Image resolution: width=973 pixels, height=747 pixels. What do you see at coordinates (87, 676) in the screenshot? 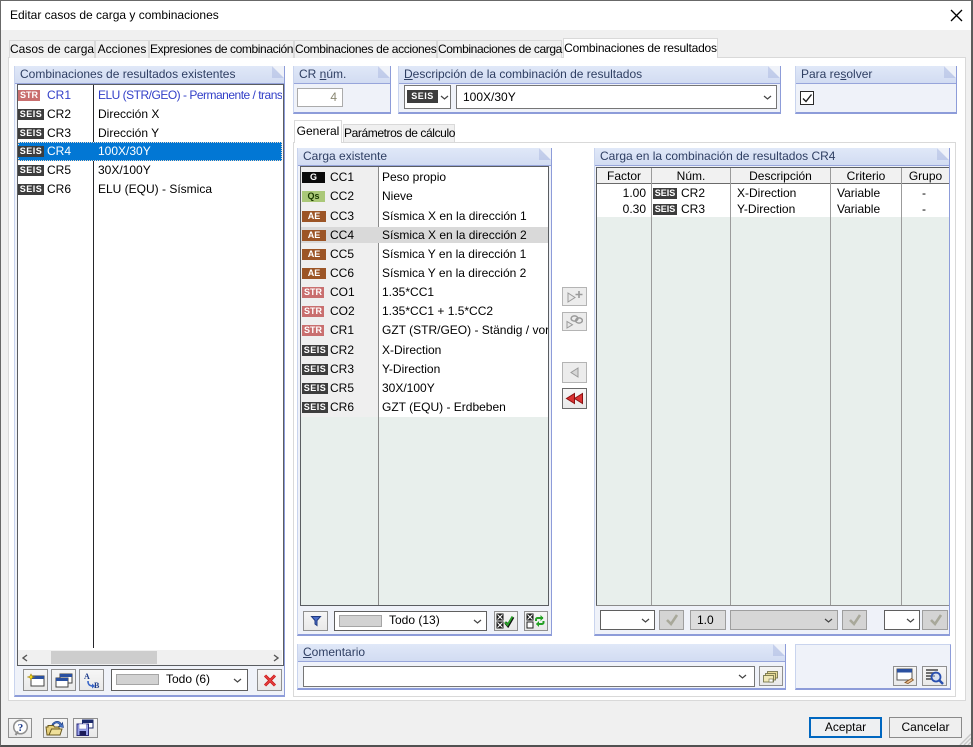
I see `svg-text: A` at bounding box center [87, 676].